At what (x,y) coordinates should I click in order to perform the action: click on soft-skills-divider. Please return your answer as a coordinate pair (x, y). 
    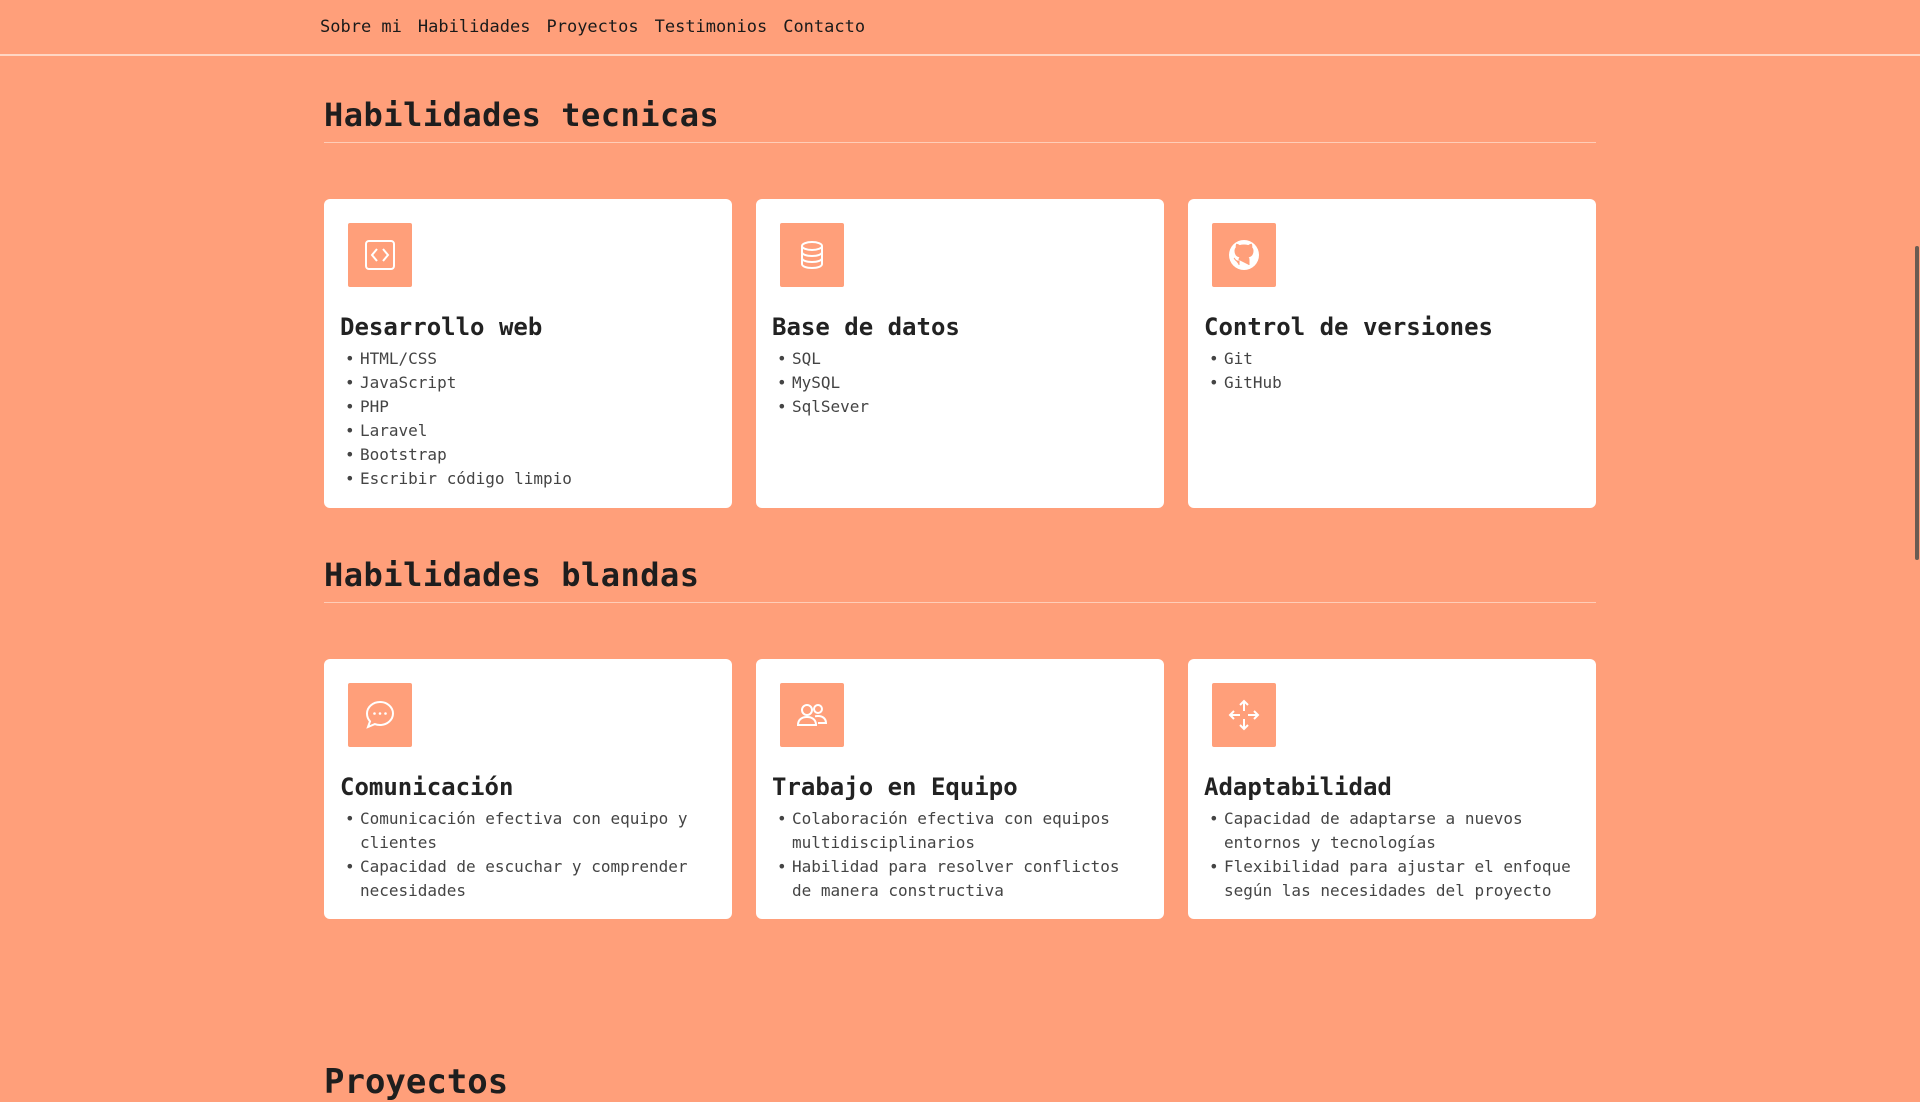
    Looking at the image, I should click on (960, 602).